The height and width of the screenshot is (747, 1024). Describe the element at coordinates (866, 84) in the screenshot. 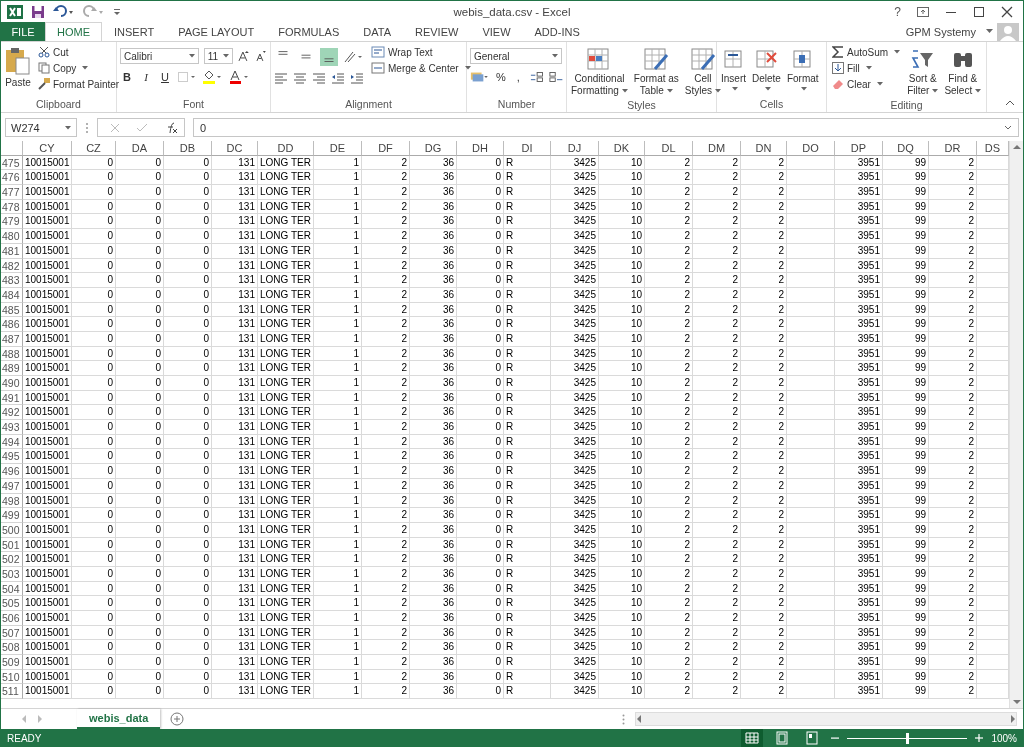

I see `clear-button: Clear` at that location.